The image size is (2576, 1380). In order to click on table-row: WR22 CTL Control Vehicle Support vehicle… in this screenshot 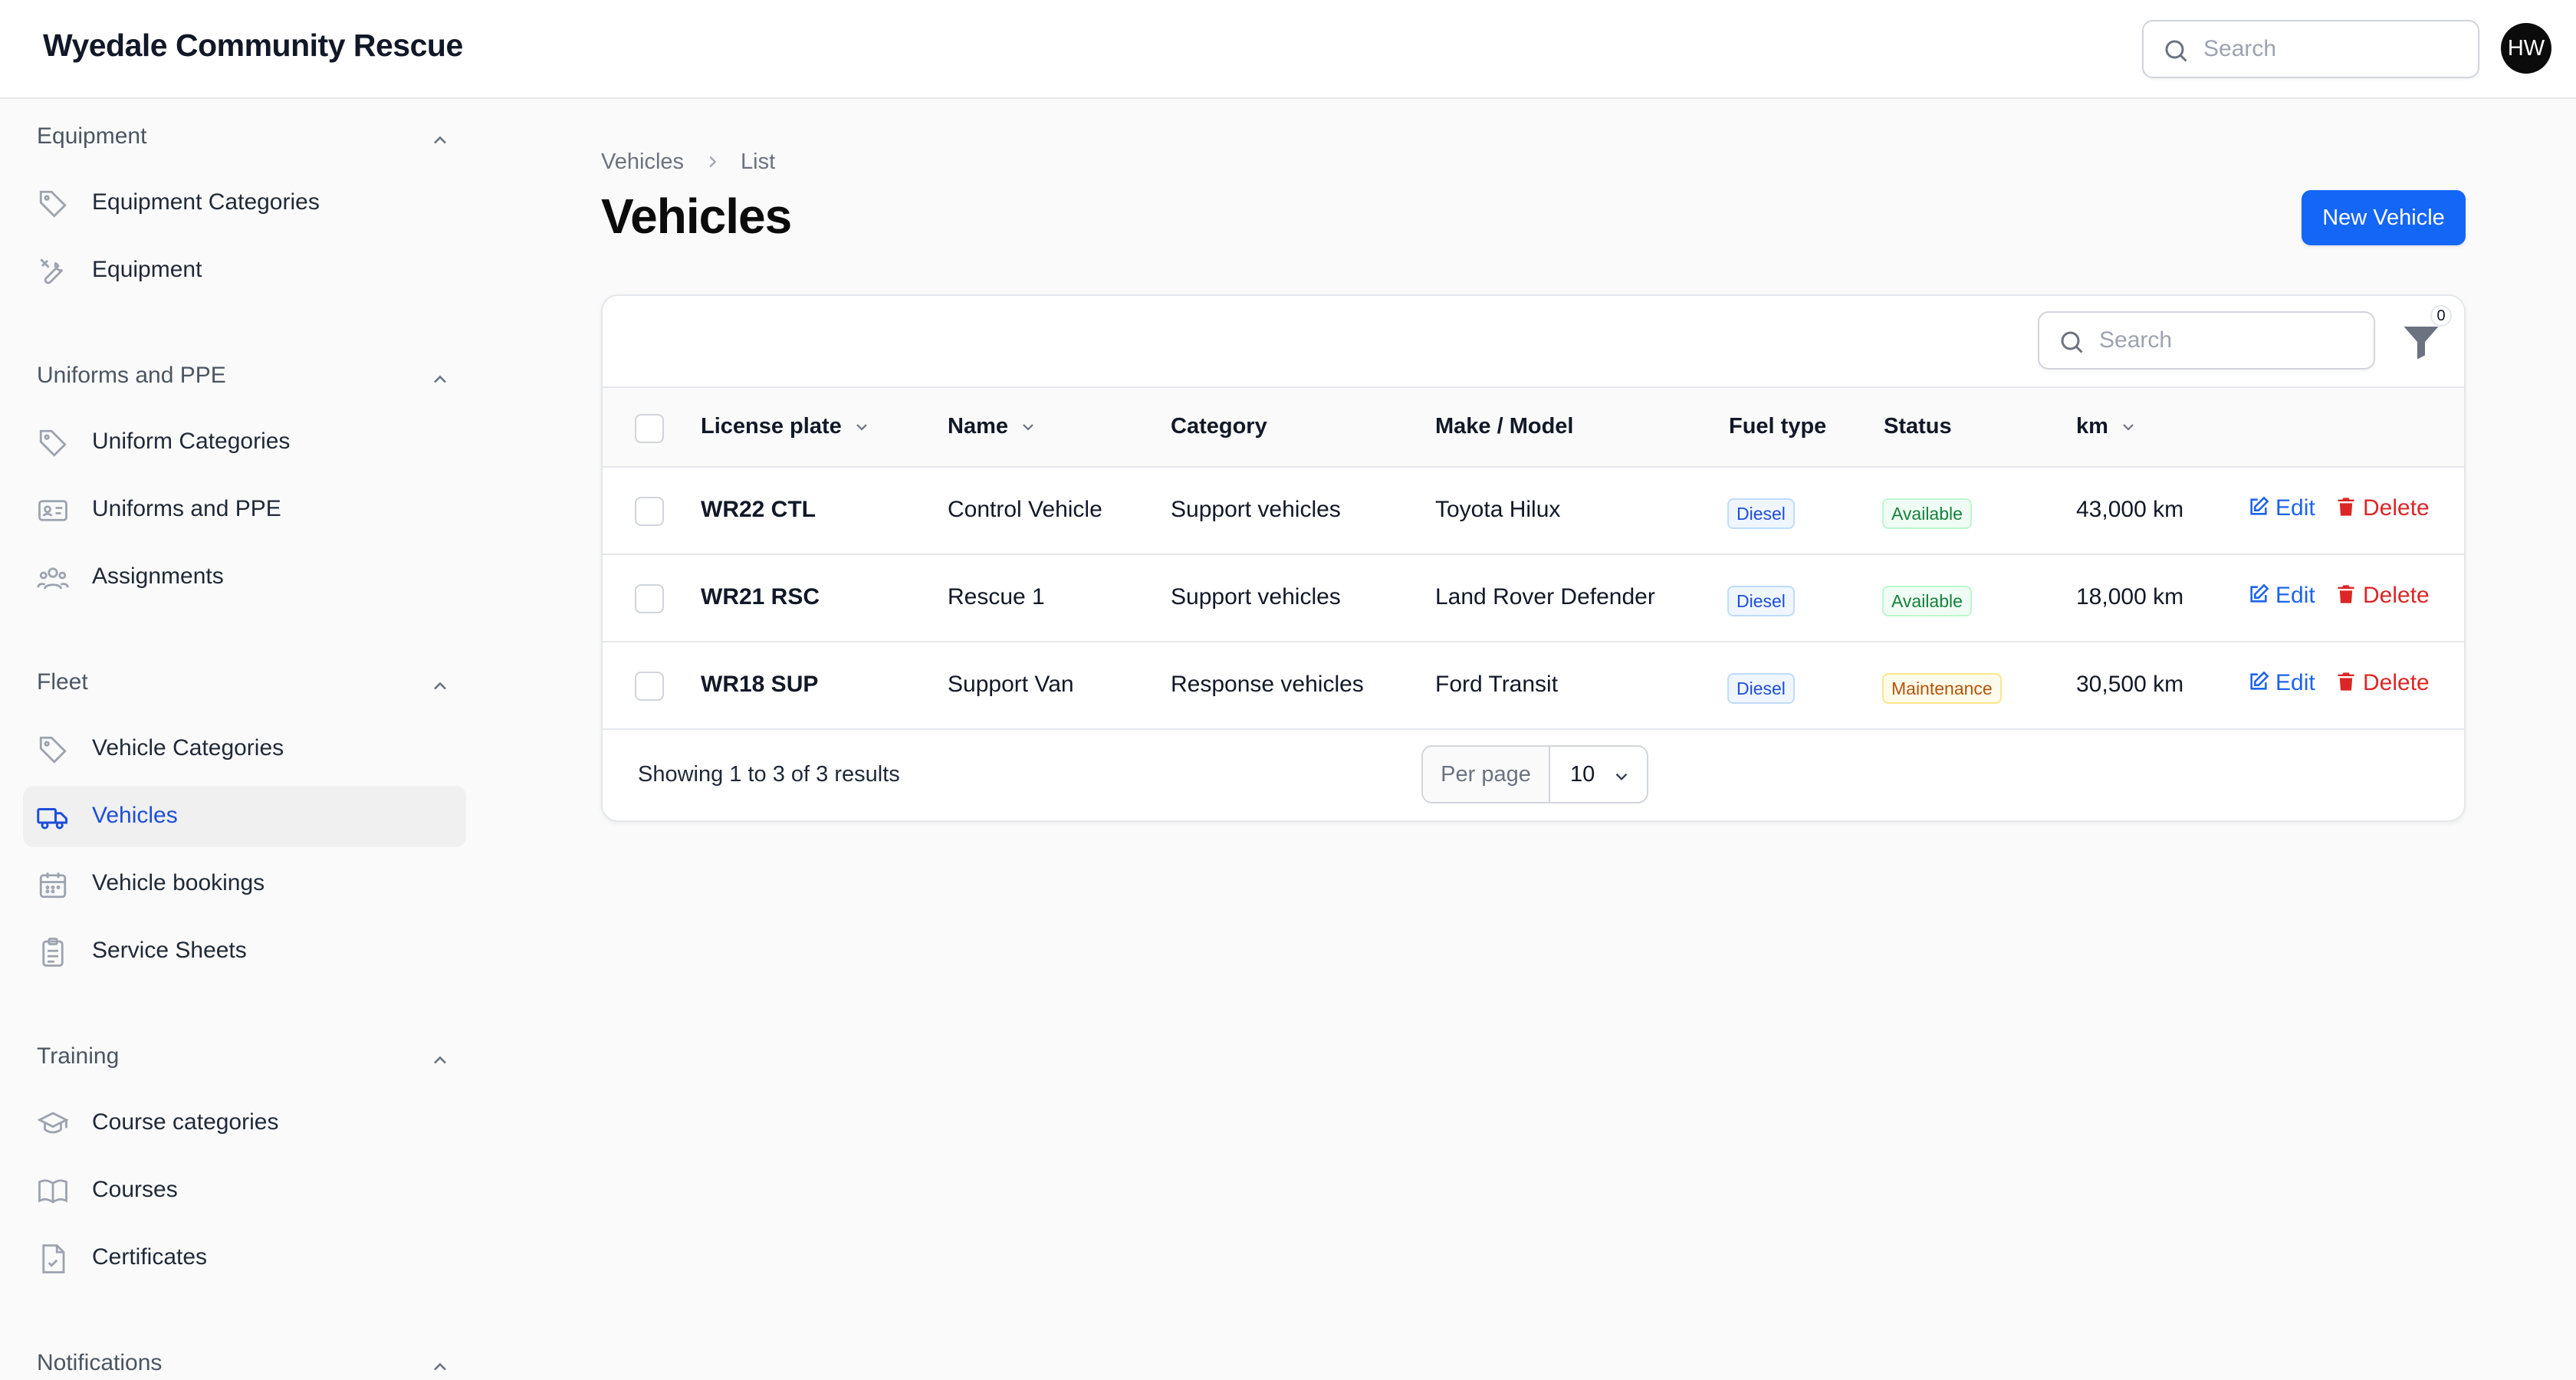, I will do `click(1533, 511)`.